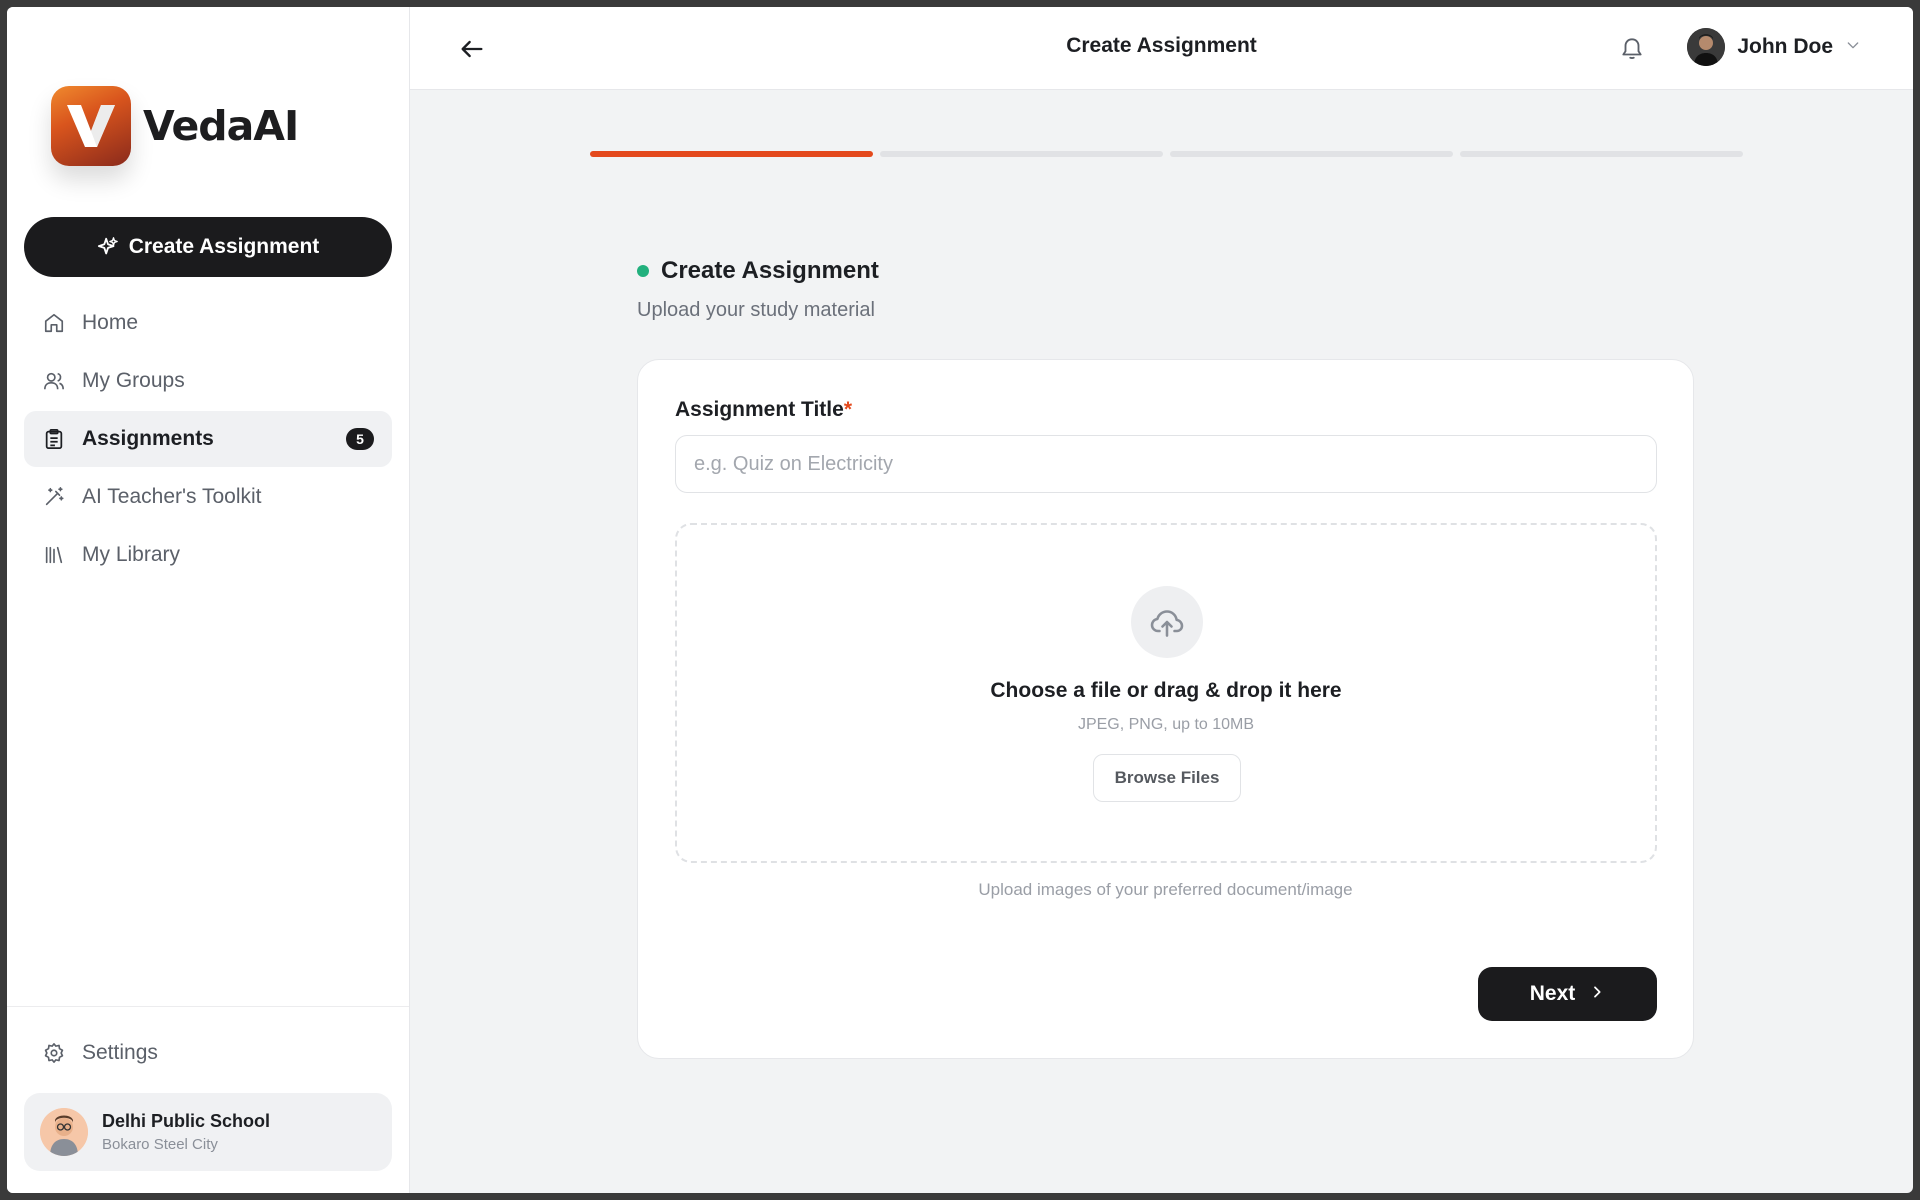 The image size is (1920, 1200). What do you see at coordinates (186, 1121) in the screenshot?
I see `school-name: Delhi Public School` at bounding box center [186, 1121].